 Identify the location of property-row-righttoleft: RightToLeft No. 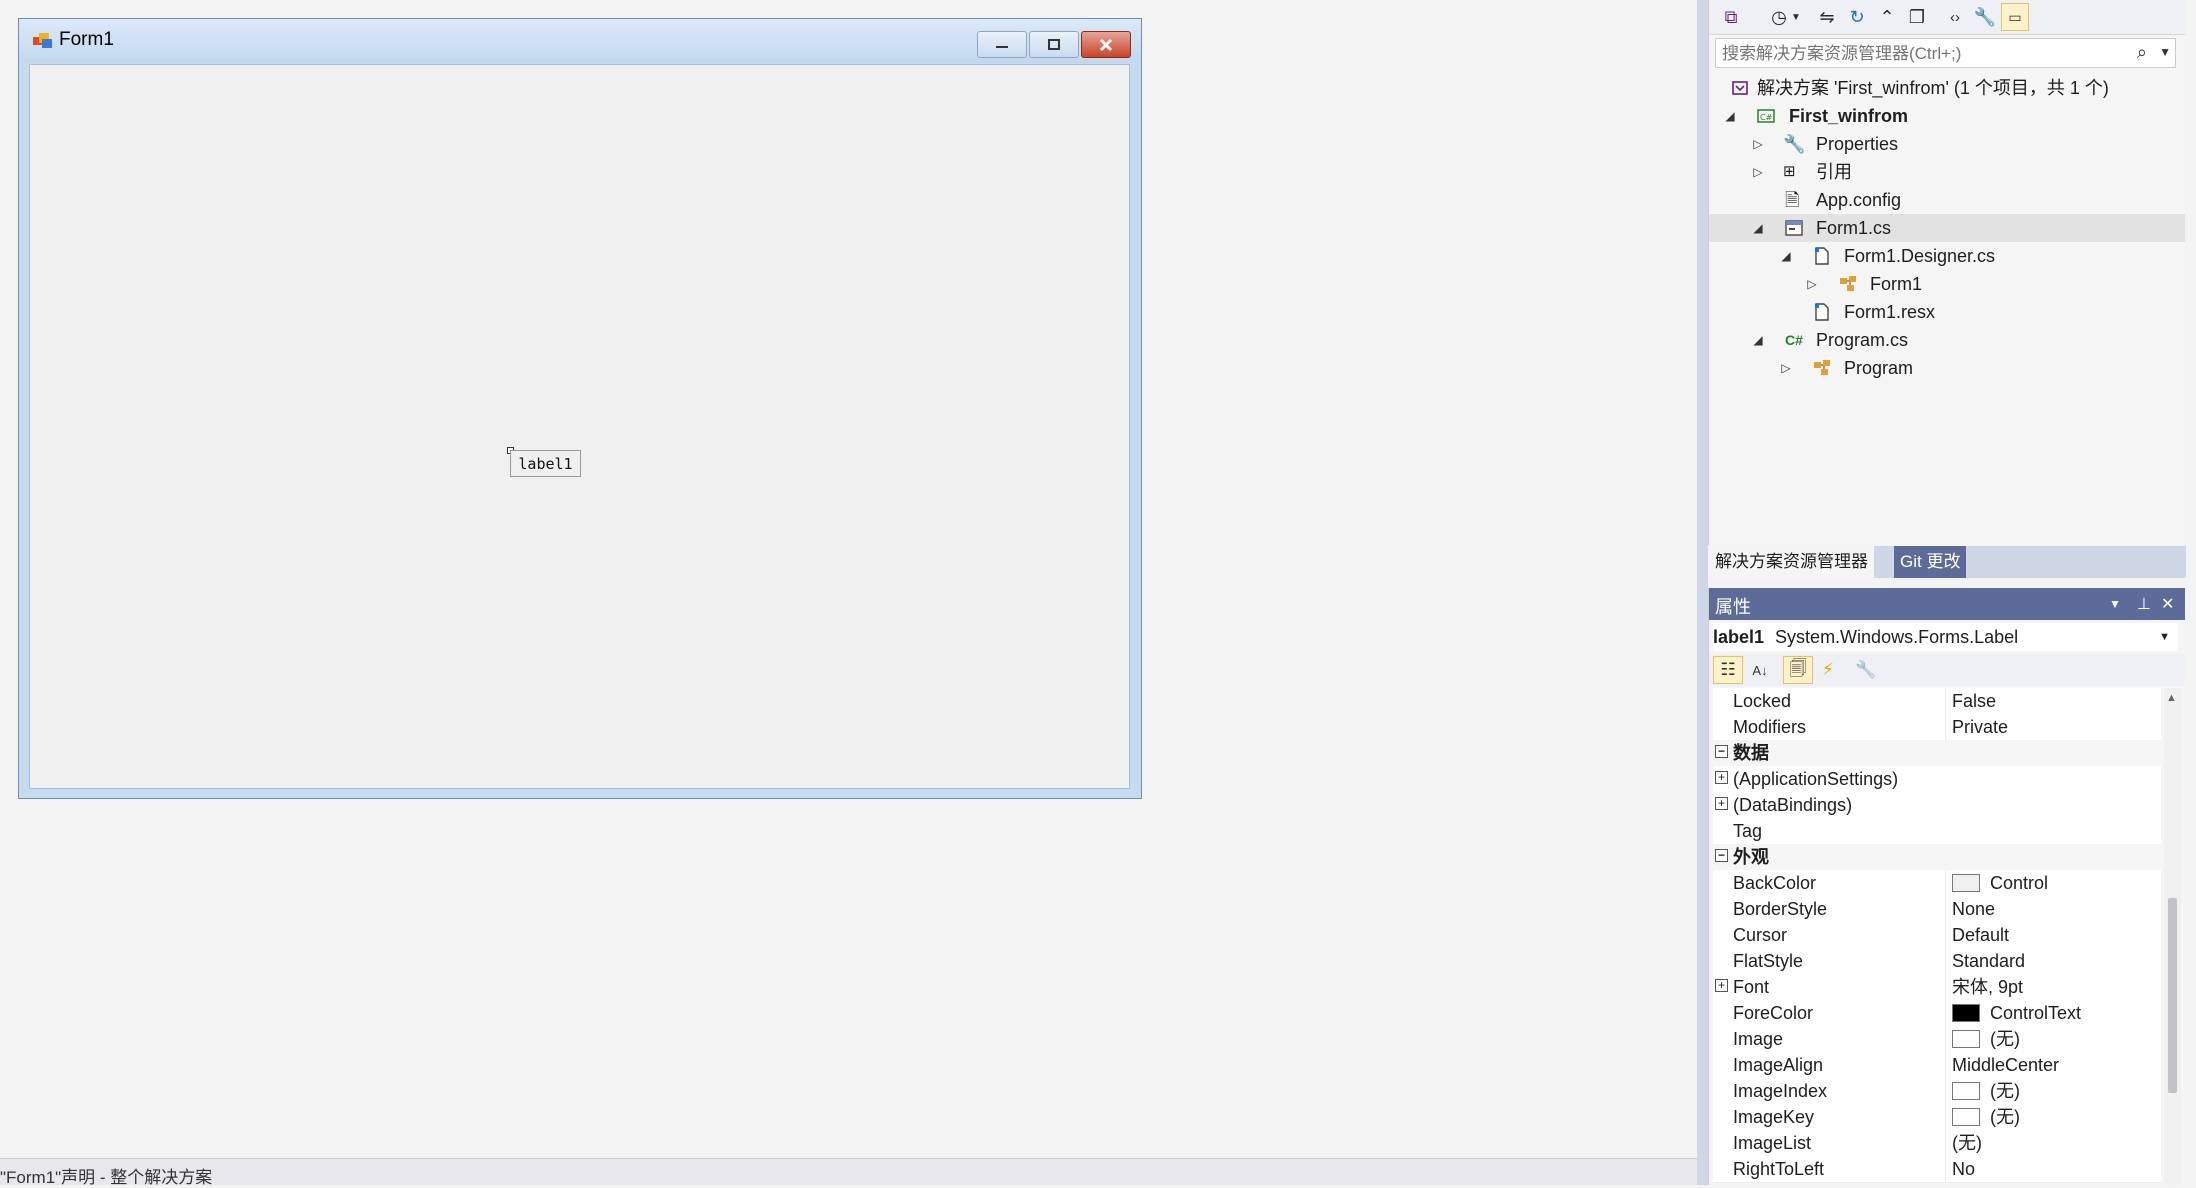
(1937, 1169).